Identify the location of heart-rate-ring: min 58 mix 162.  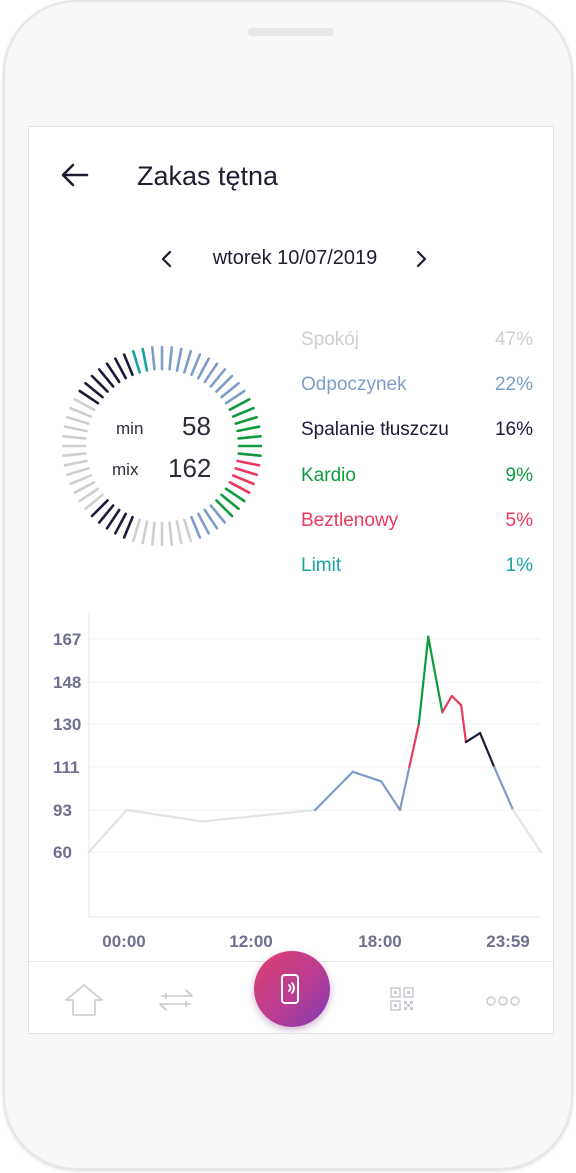
(162, 446).